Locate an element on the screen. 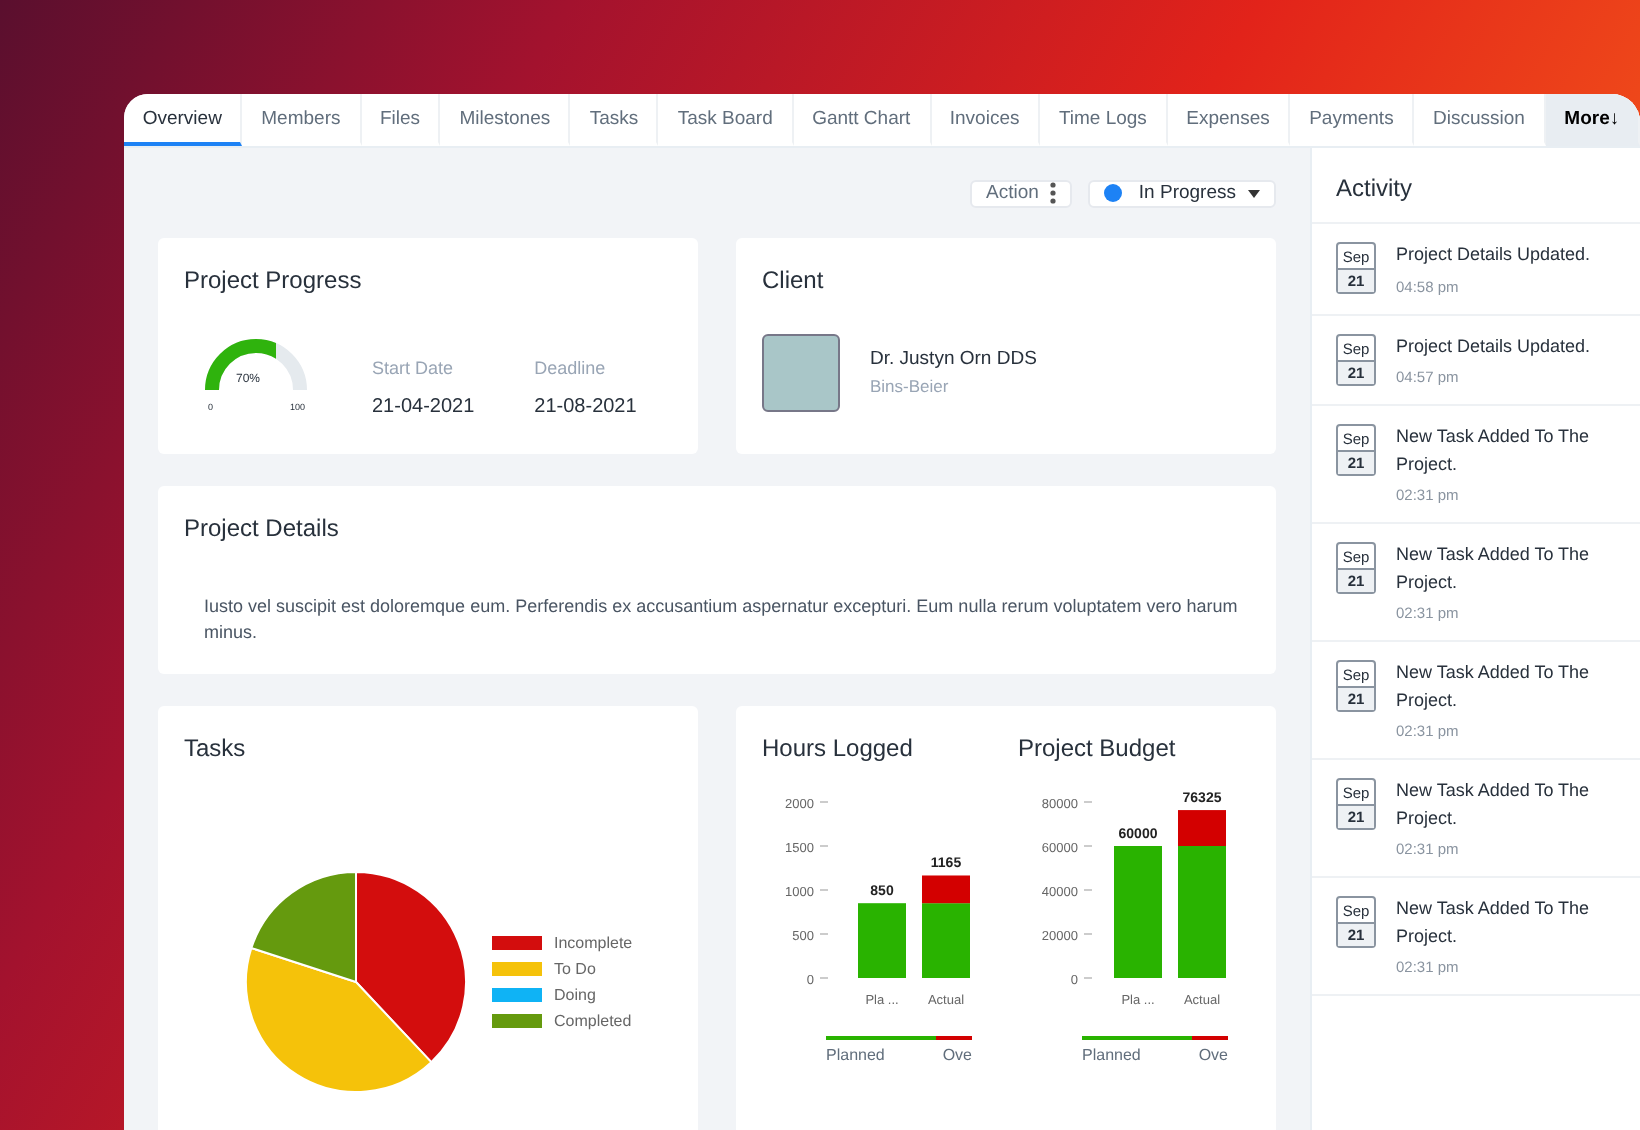 This screenshot has width=1640, height=1130. legend-label: Incomplete is located at coordinates (593, 943).